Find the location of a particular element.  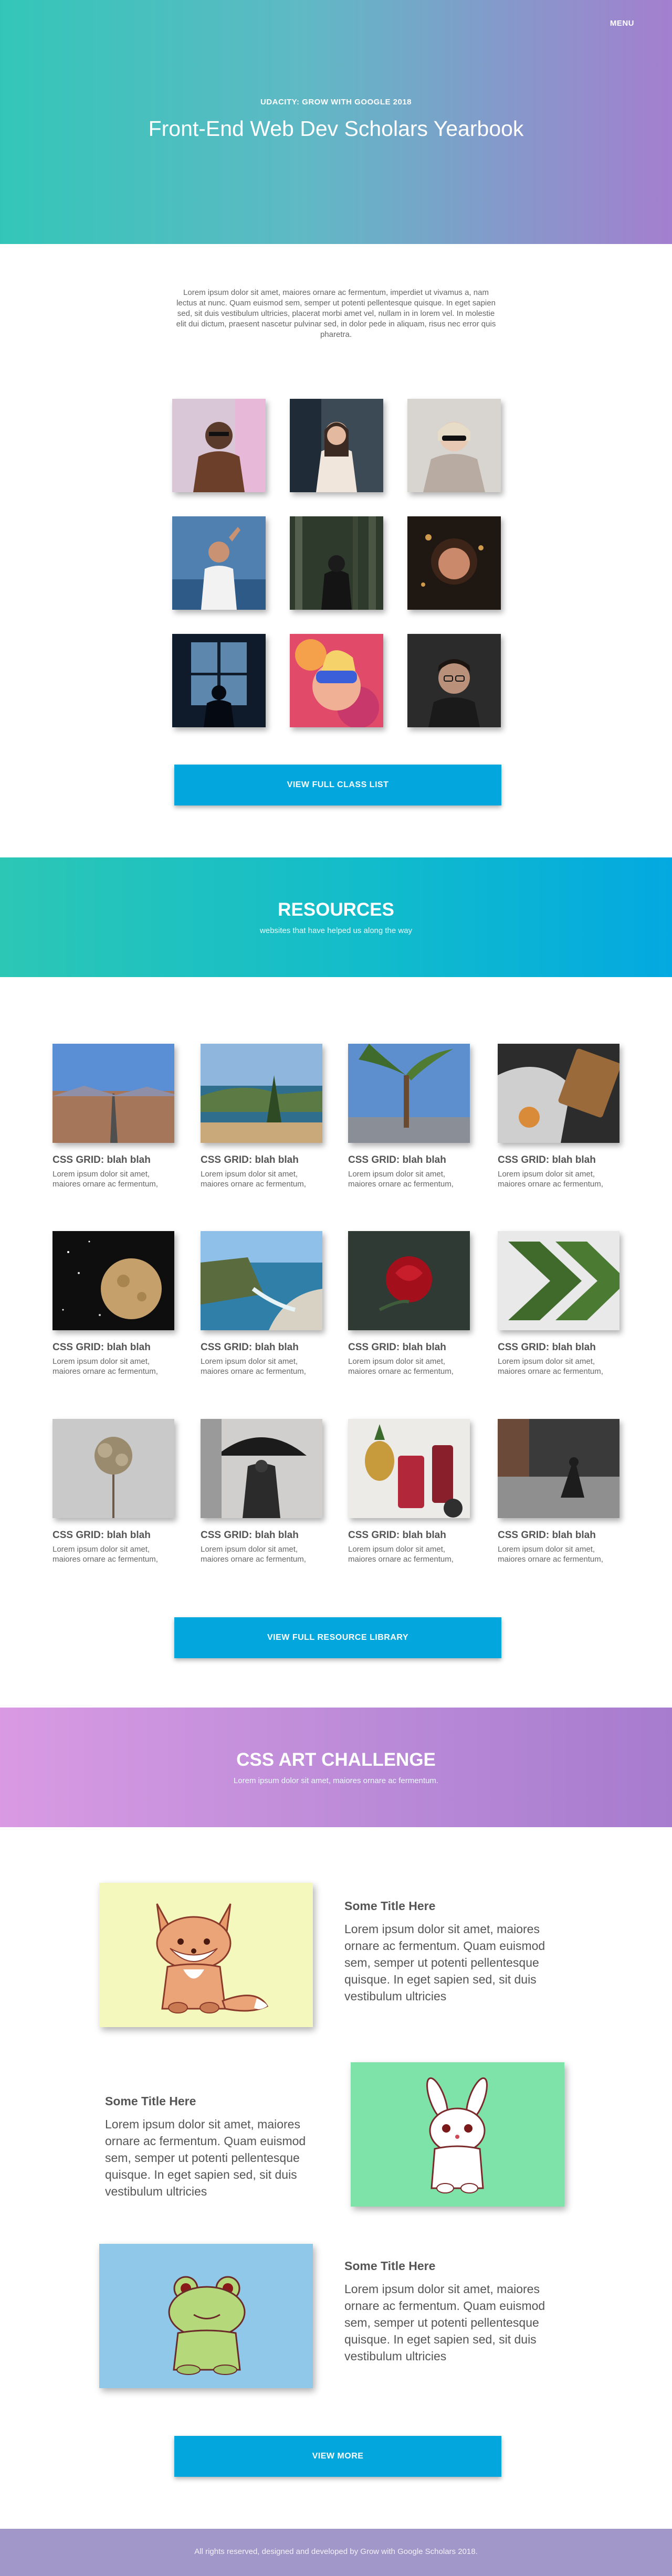

view-resource-library-button: VIEW FULL RESOURCE LIBRARY is located at coordinates (337, 1637).